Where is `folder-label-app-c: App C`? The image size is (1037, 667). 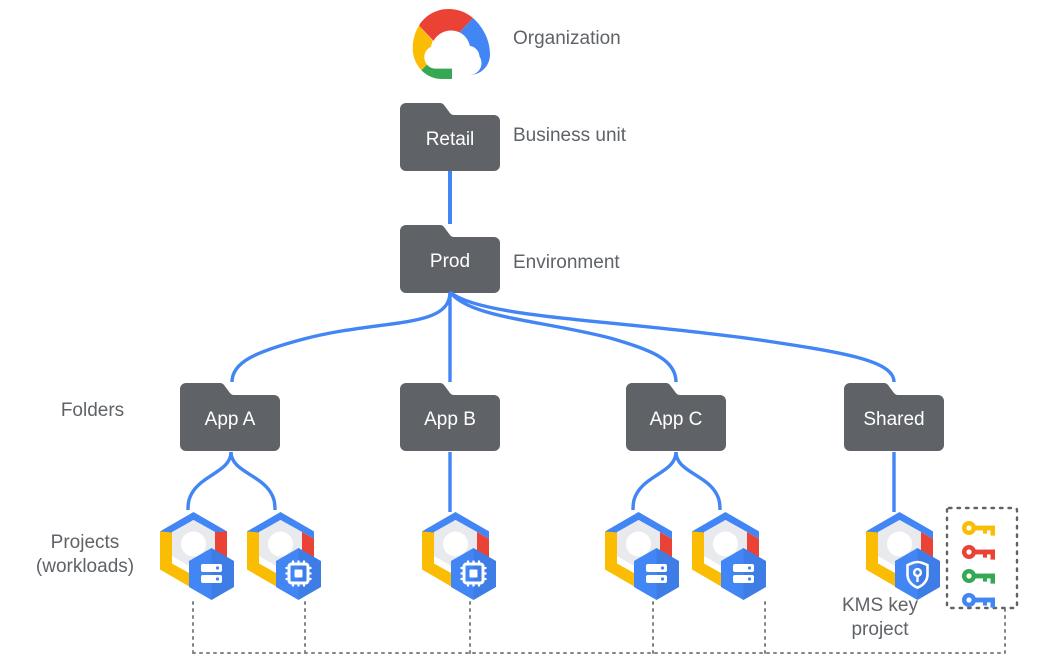 folder-label-app-c: App C is located at coordinates (676, 419).